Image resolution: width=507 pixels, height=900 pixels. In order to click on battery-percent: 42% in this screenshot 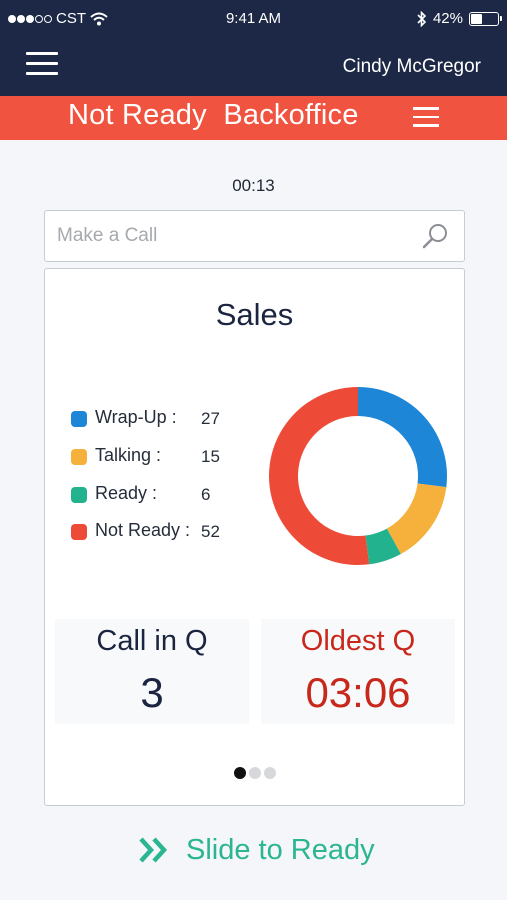, I will do `click(447, 18)`.